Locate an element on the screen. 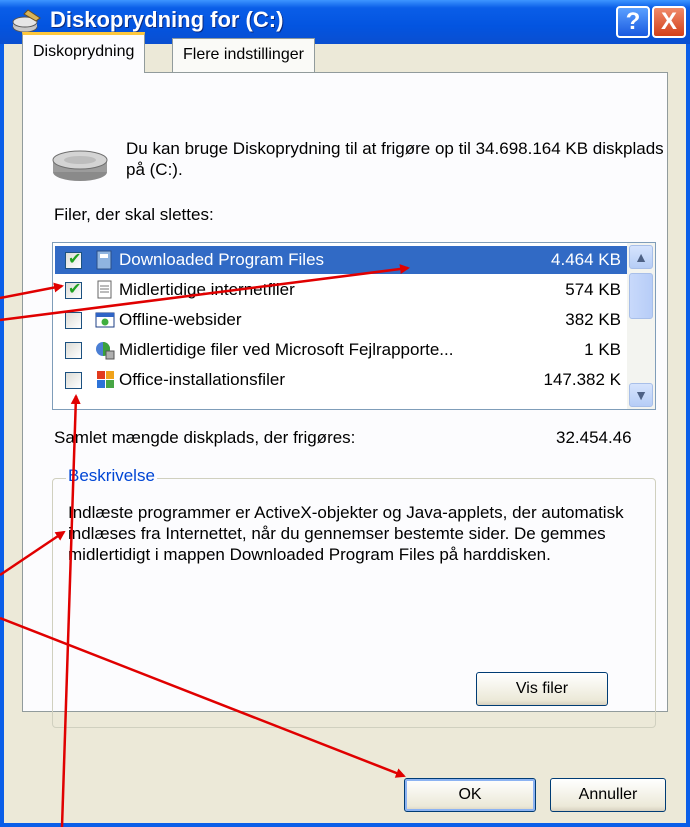  cancel-button: Annuller is located at coordinates (608, 795).